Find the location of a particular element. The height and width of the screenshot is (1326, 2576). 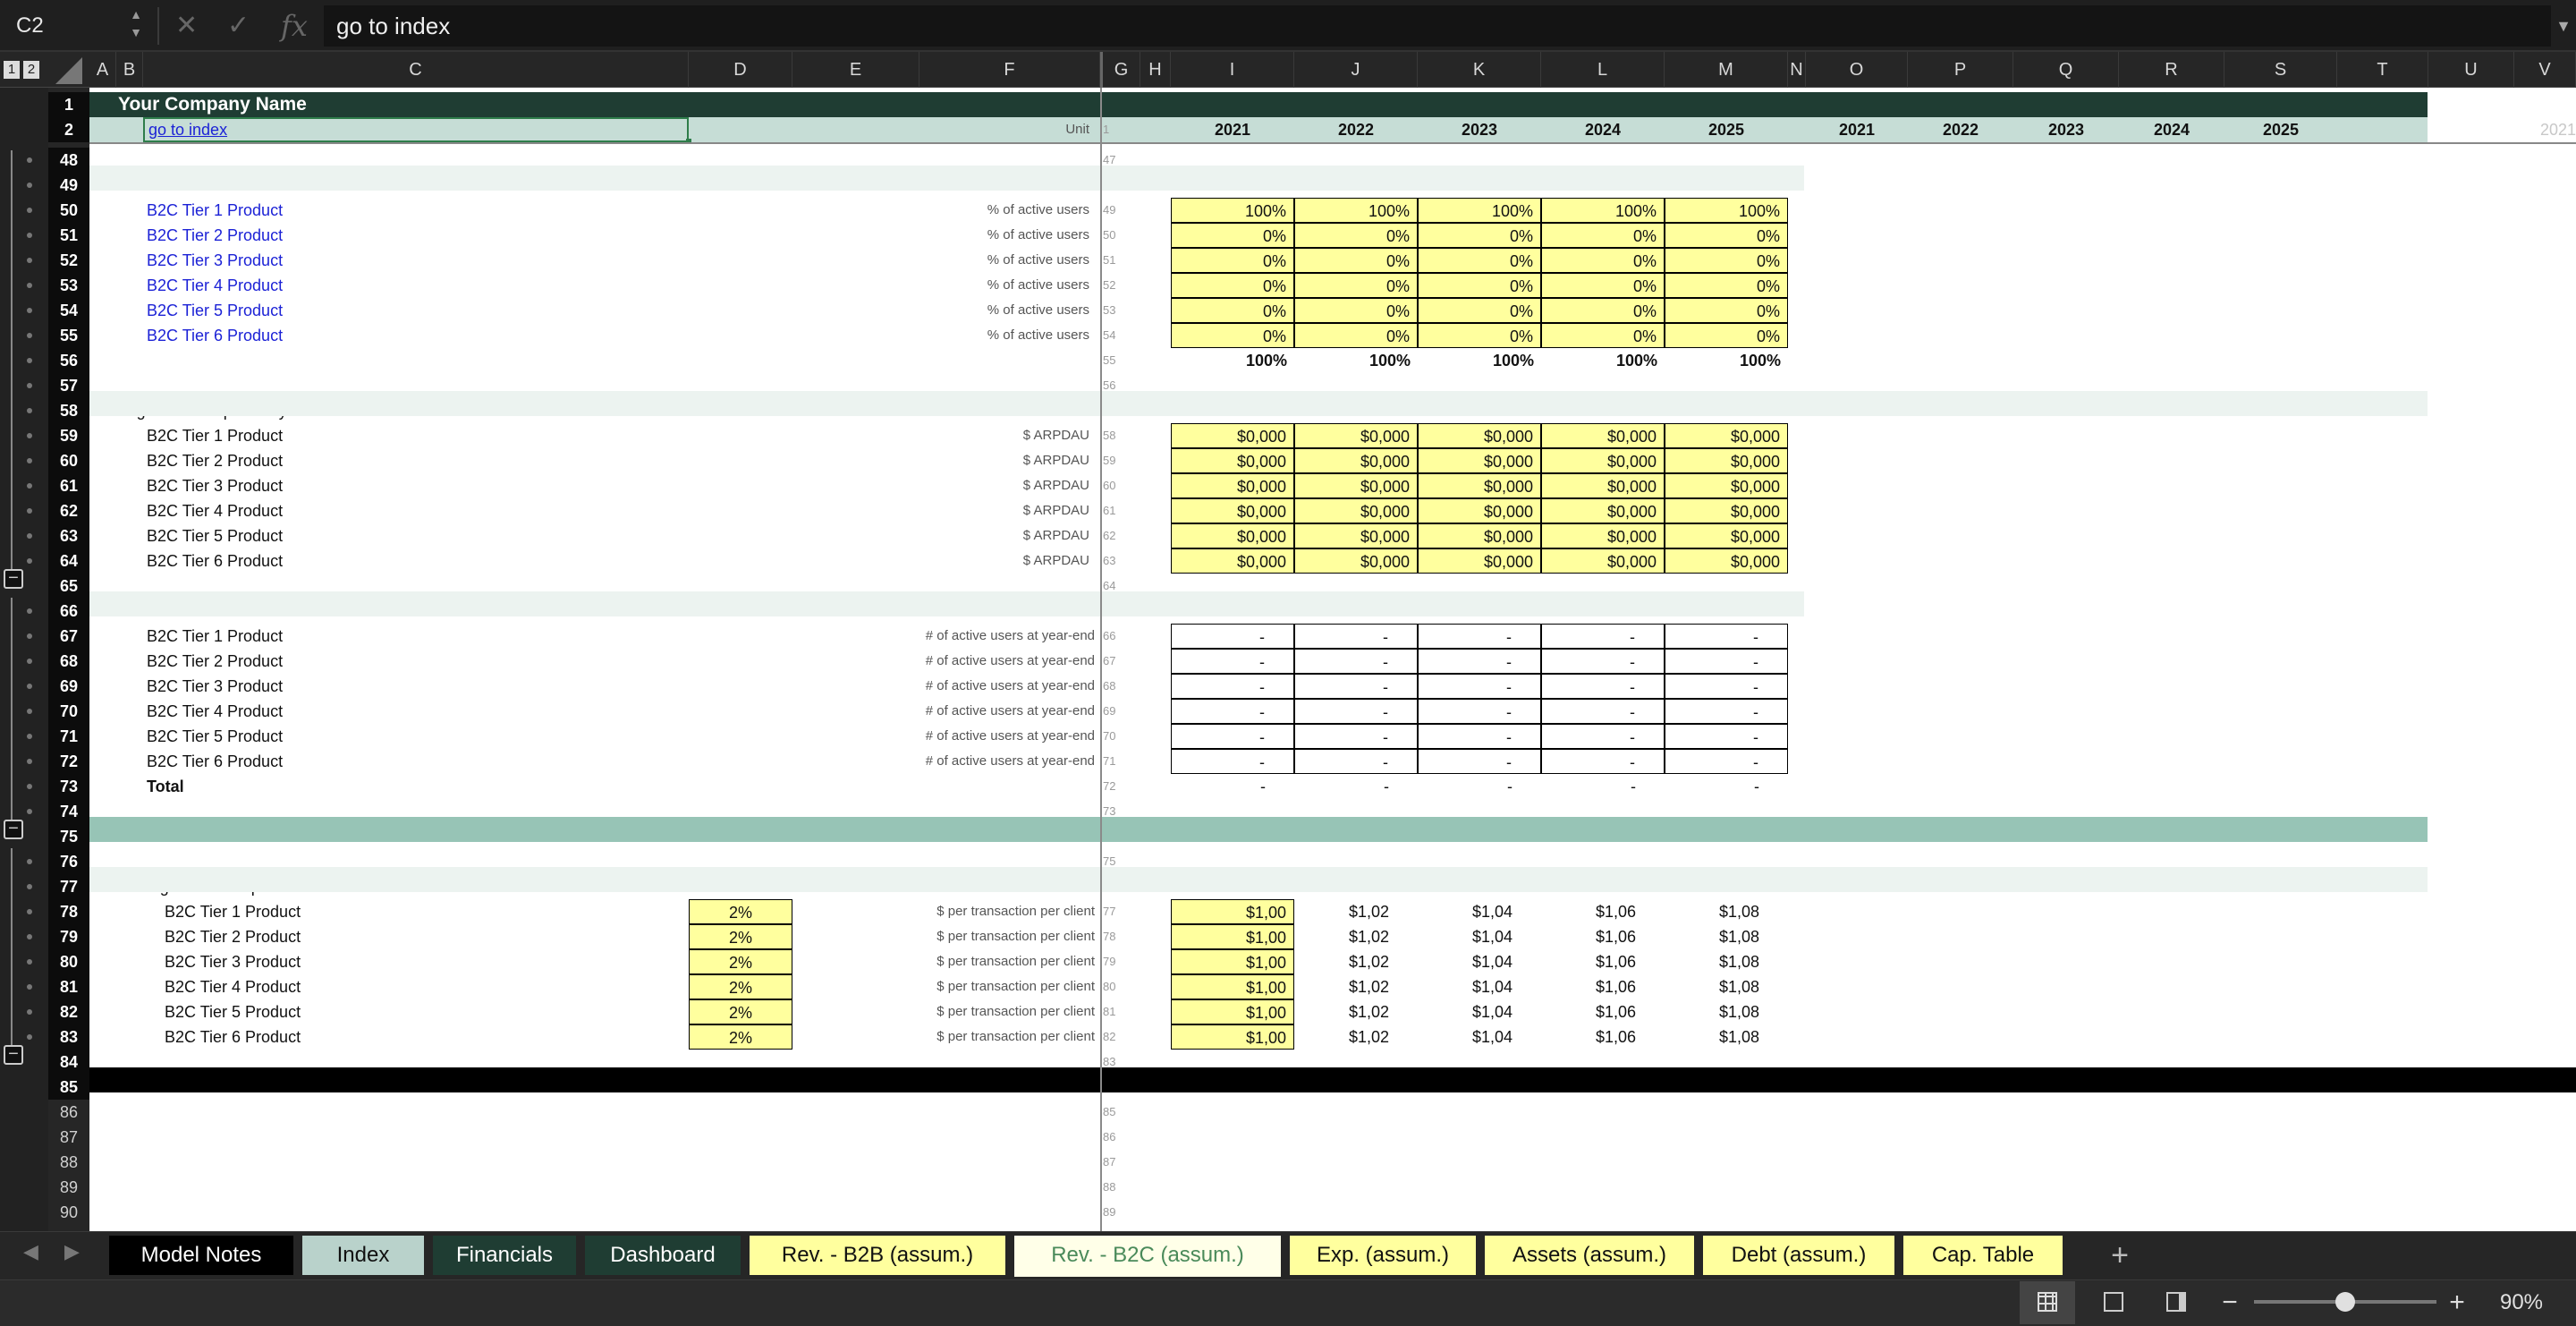

row-label: B2C Tier 6 Product is located at coordinates (397, 761).